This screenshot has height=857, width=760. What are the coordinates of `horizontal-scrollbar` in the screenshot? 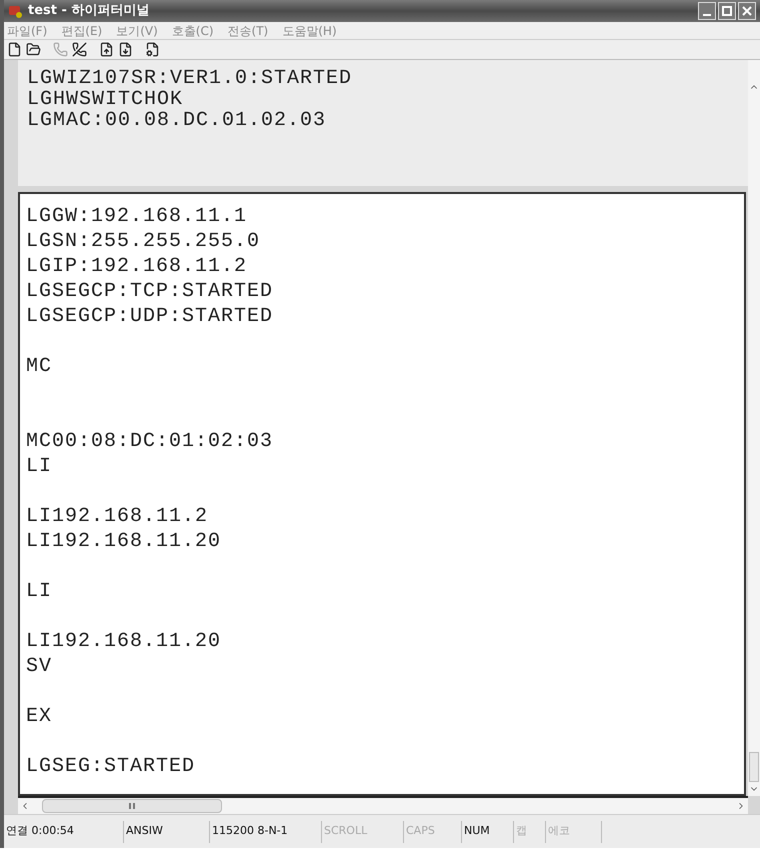 It's located at (383, 805).